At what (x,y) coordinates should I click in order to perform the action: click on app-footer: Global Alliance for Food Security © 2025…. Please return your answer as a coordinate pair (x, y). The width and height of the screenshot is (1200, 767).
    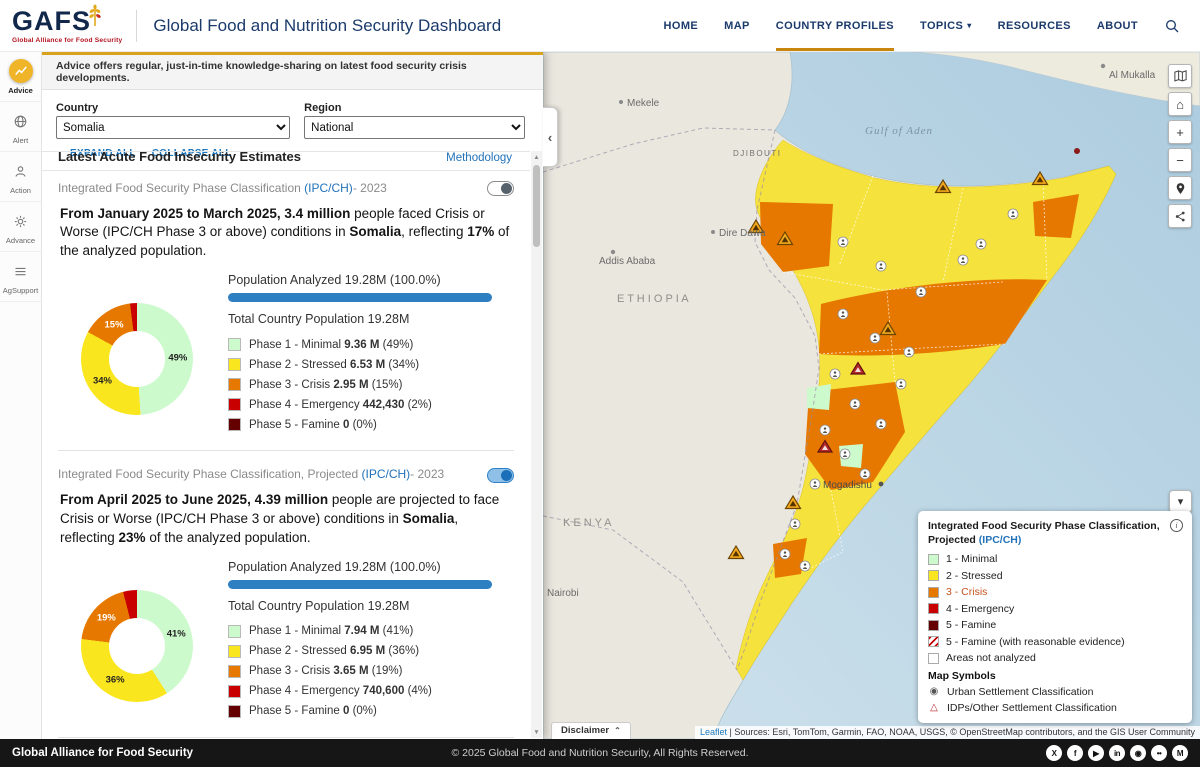
    Looking at the image, I should click on (600, 753).